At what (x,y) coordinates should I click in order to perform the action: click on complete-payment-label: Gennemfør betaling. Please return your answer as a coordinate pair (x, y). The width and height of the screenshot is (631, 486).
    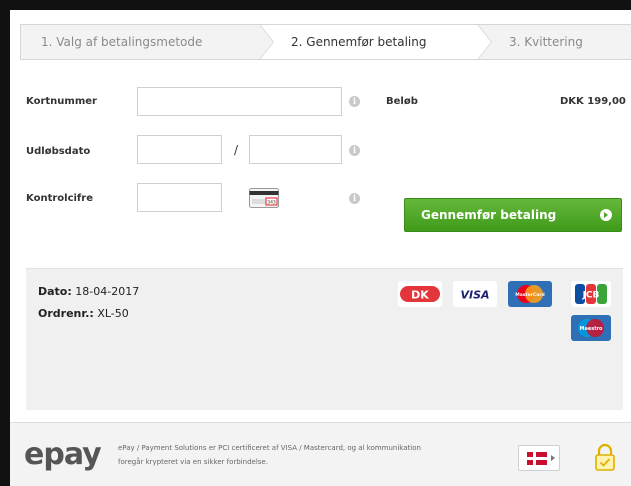
    Looking at the image, I should click on (489, 215).